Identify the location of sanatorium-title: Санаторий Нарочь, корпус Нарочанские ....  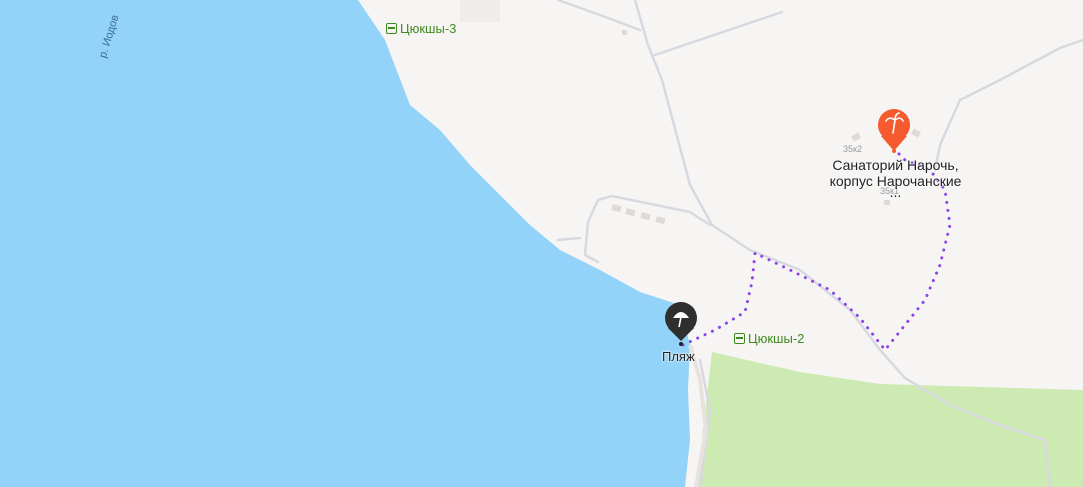
(895, 178).